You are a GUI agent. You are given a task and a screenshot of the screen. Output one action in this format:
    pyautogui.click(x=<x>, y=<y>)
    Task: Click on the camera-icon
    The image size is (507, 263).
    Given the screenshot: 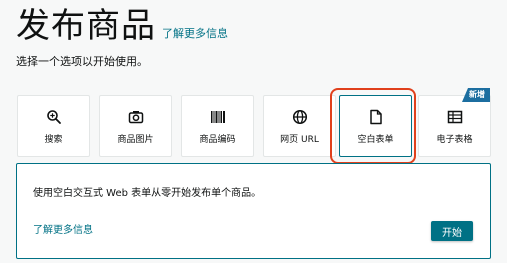 What is the action you would take?
    pyautogui.click(x=136, y=117)
    